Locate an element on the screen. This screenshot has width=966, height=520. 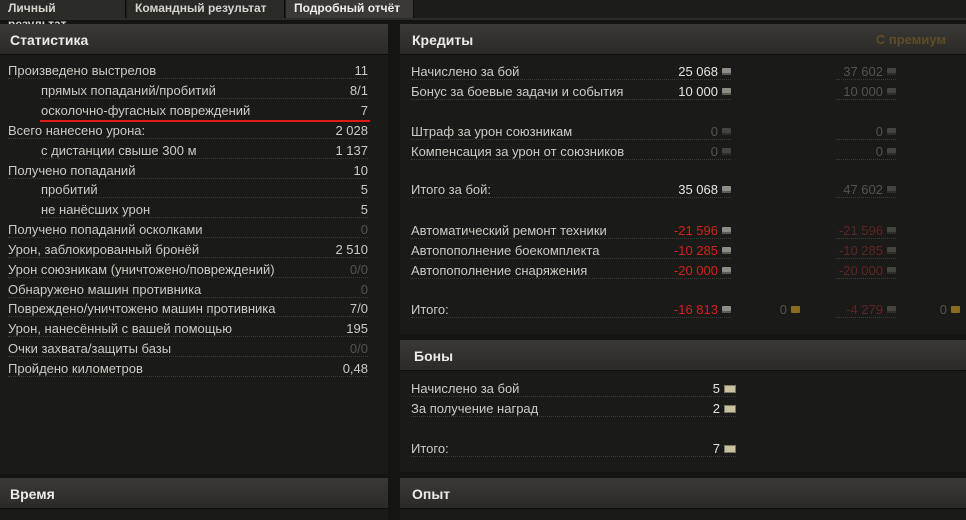
bonds-title: Боны is located at coordinates (434, 356).